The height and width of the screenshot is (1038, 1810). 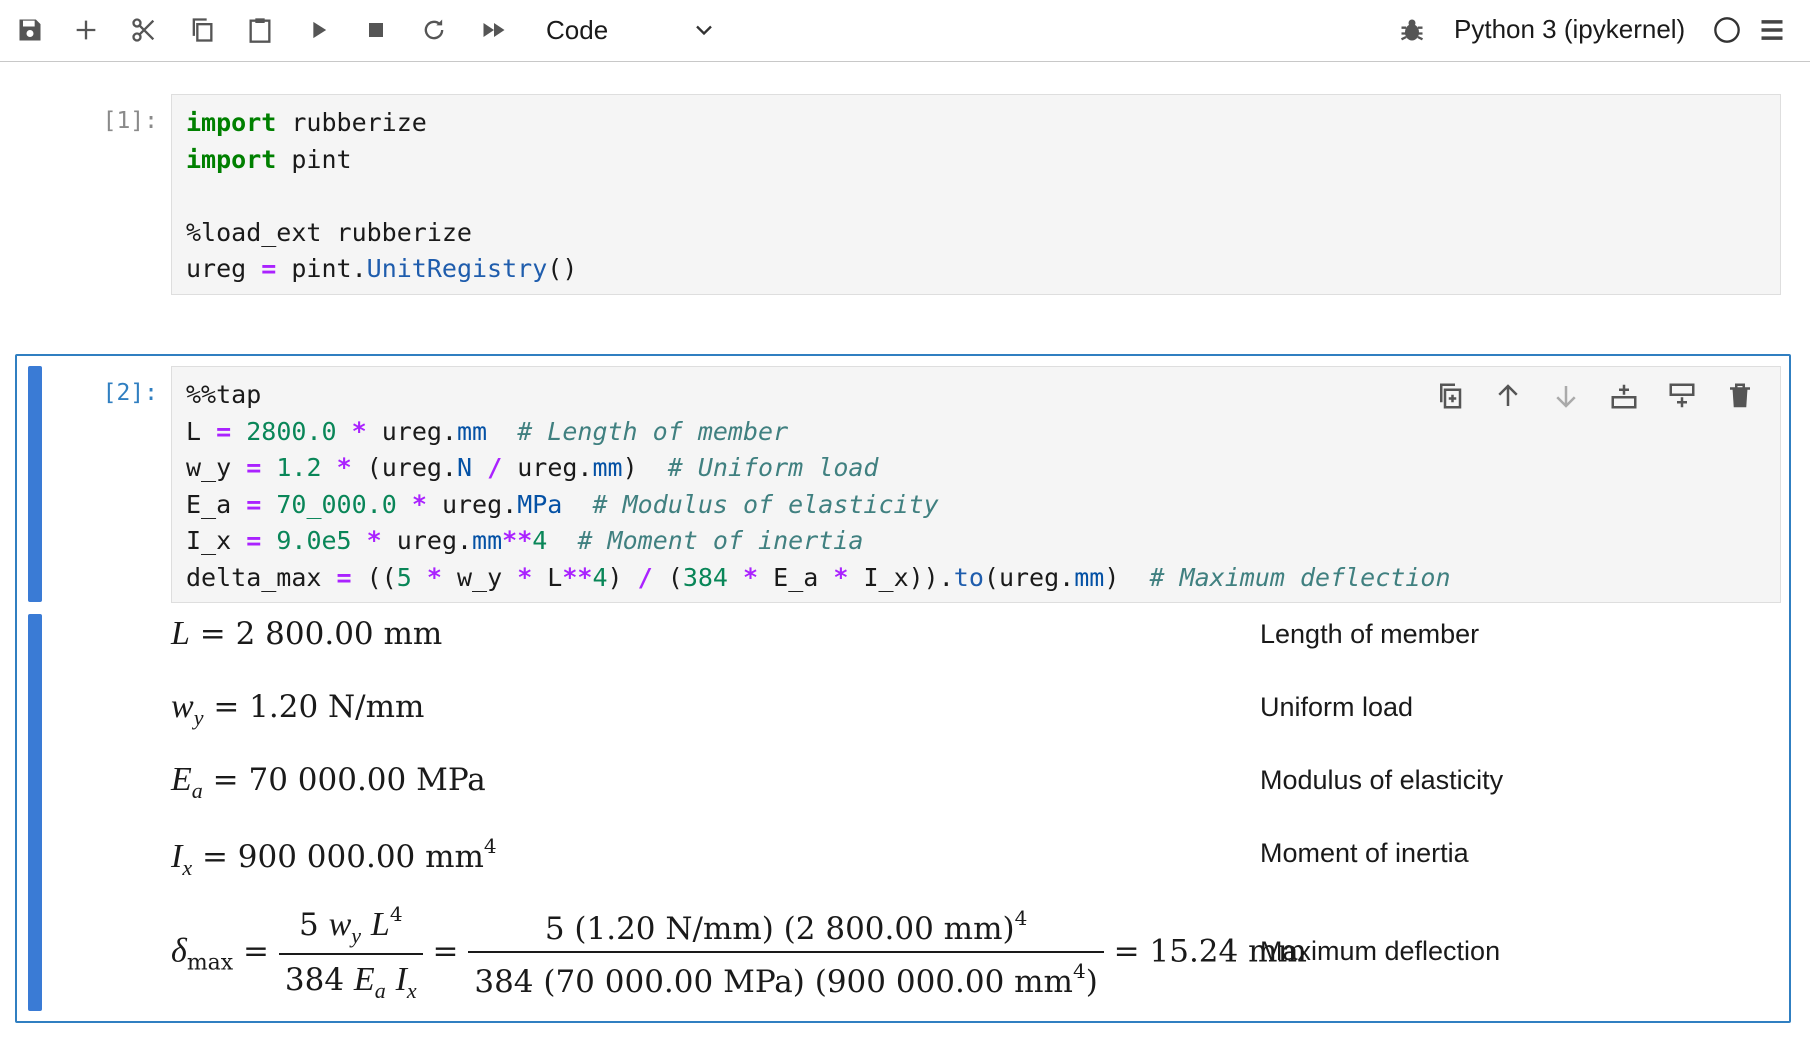 I want to click on restart-run-all-button, so click(x=494, y=30).